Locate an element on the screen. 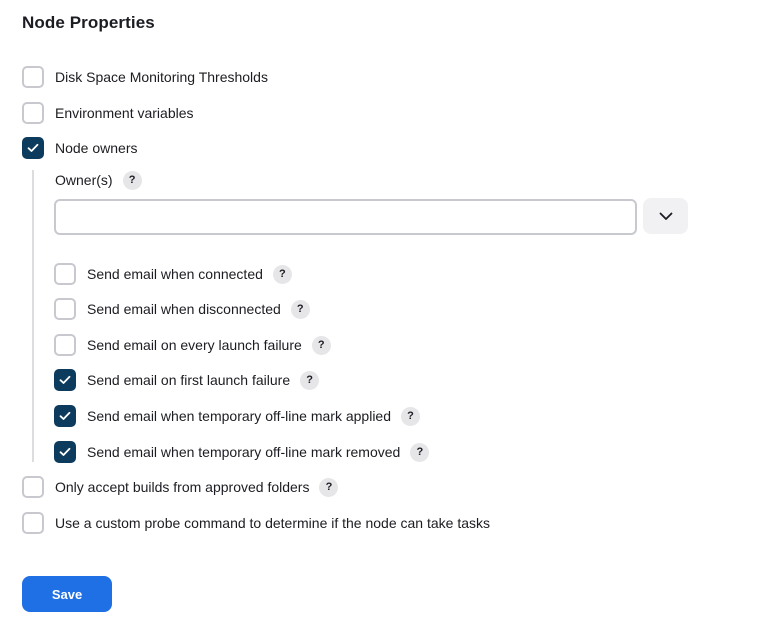  email-connected-row: Send email when connected ? is located at coordinates (173, 274).